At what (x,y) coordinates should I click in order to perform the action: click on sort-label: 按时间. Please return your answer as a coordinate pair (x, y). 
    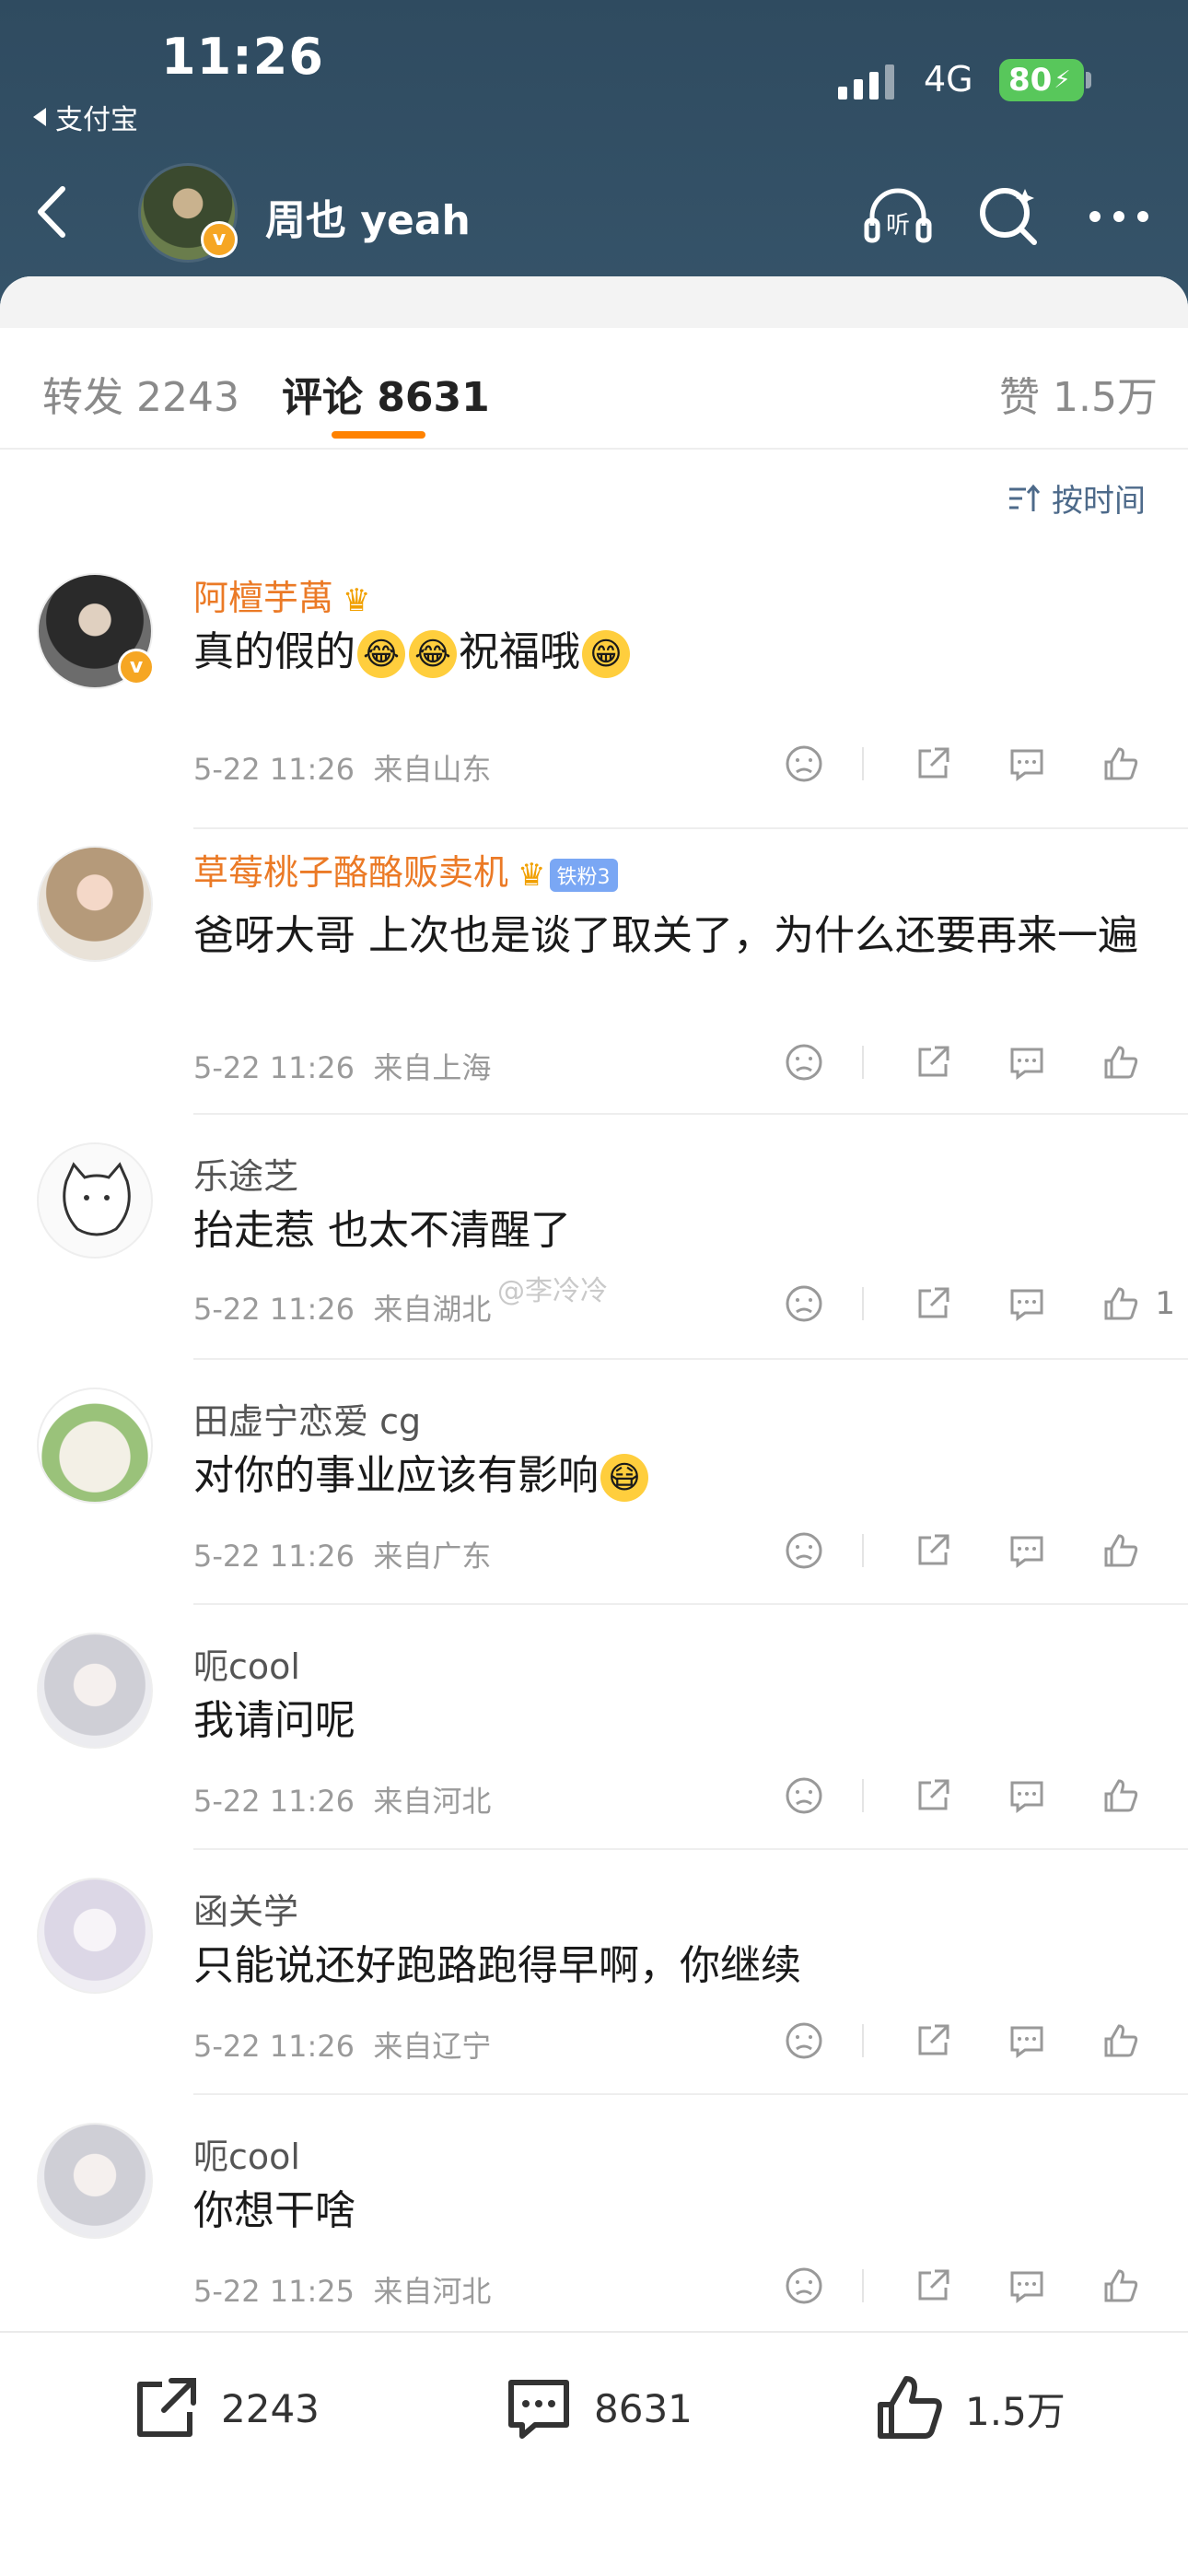
    Looking at the image, I should click on (1099, 502).